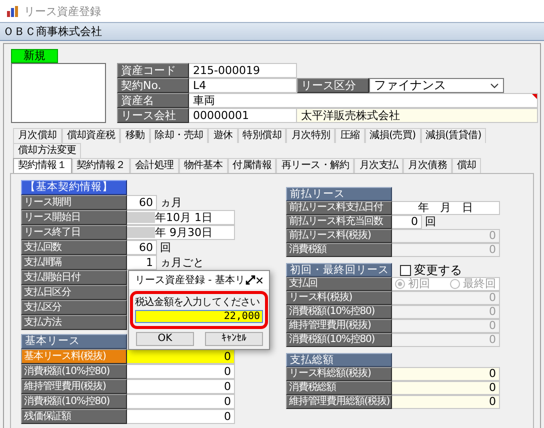  I want to click on field-label: 残価保証額, so click(74, 416).